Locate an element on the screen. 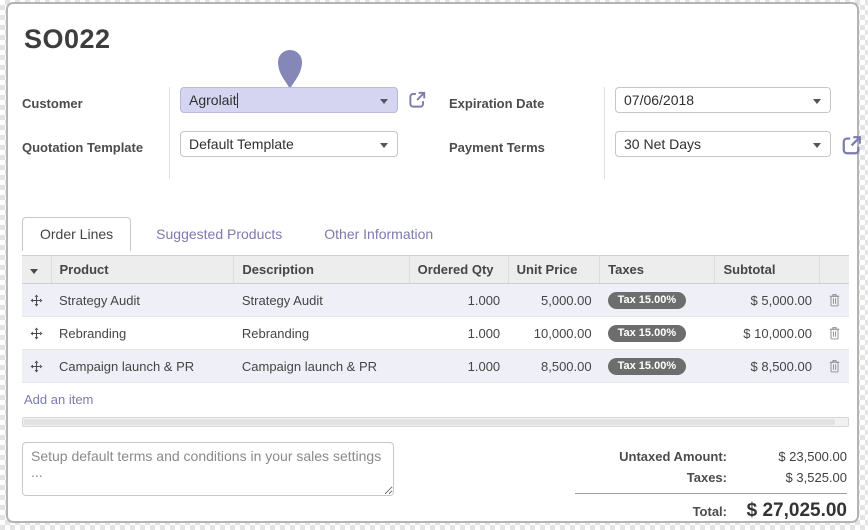  scrollbar-thumb is located at coordinates (429, 422).